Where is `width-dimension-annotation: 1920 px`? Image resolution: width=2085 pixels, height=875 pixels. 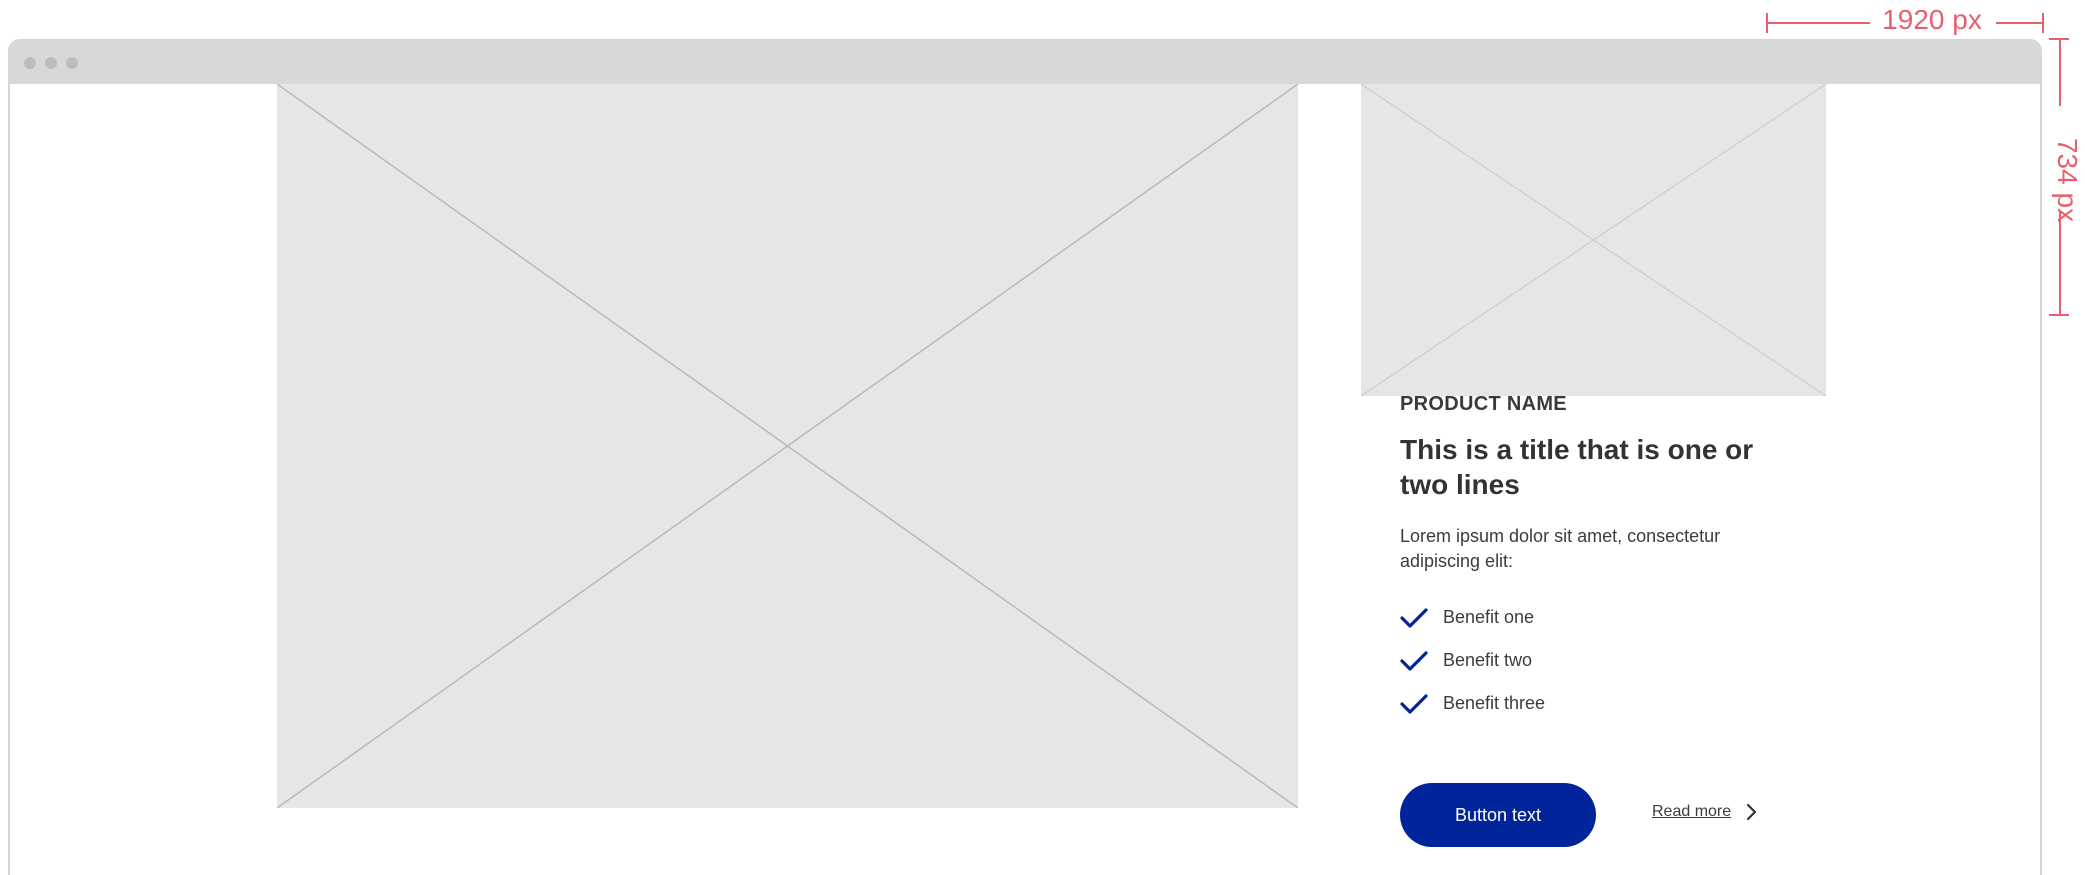
width-dimension-annotation: 1920 px is located at coordinates (1905, 22).